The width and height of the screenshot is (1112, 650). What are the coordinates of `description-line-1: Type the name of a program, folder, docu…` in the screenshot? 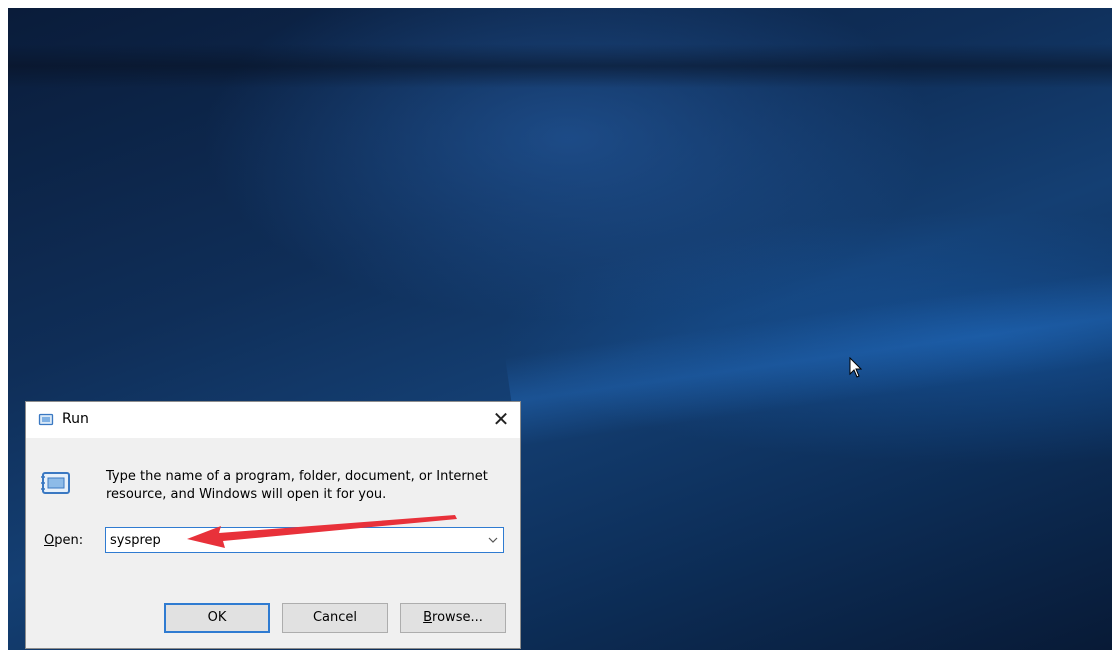 It's located at (297, 476).